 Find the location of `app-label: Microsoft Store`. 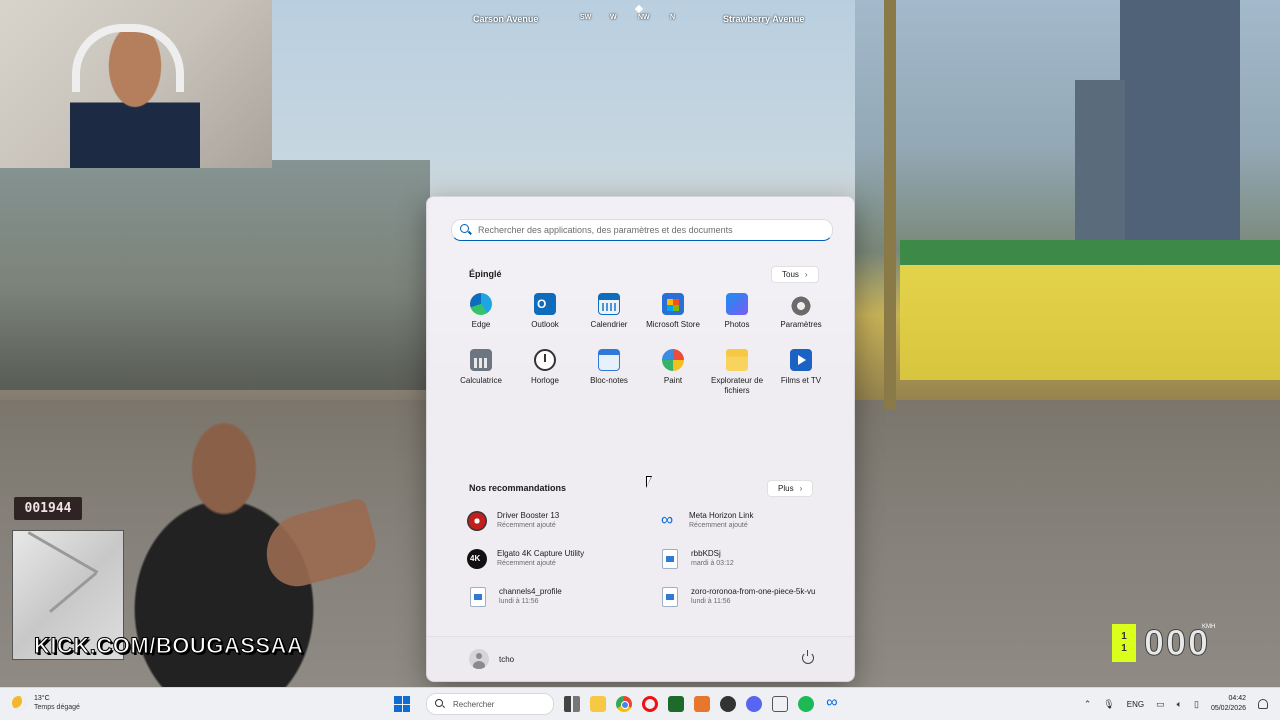

app-label: Microsoft Store is located at coordinates (673, 324).